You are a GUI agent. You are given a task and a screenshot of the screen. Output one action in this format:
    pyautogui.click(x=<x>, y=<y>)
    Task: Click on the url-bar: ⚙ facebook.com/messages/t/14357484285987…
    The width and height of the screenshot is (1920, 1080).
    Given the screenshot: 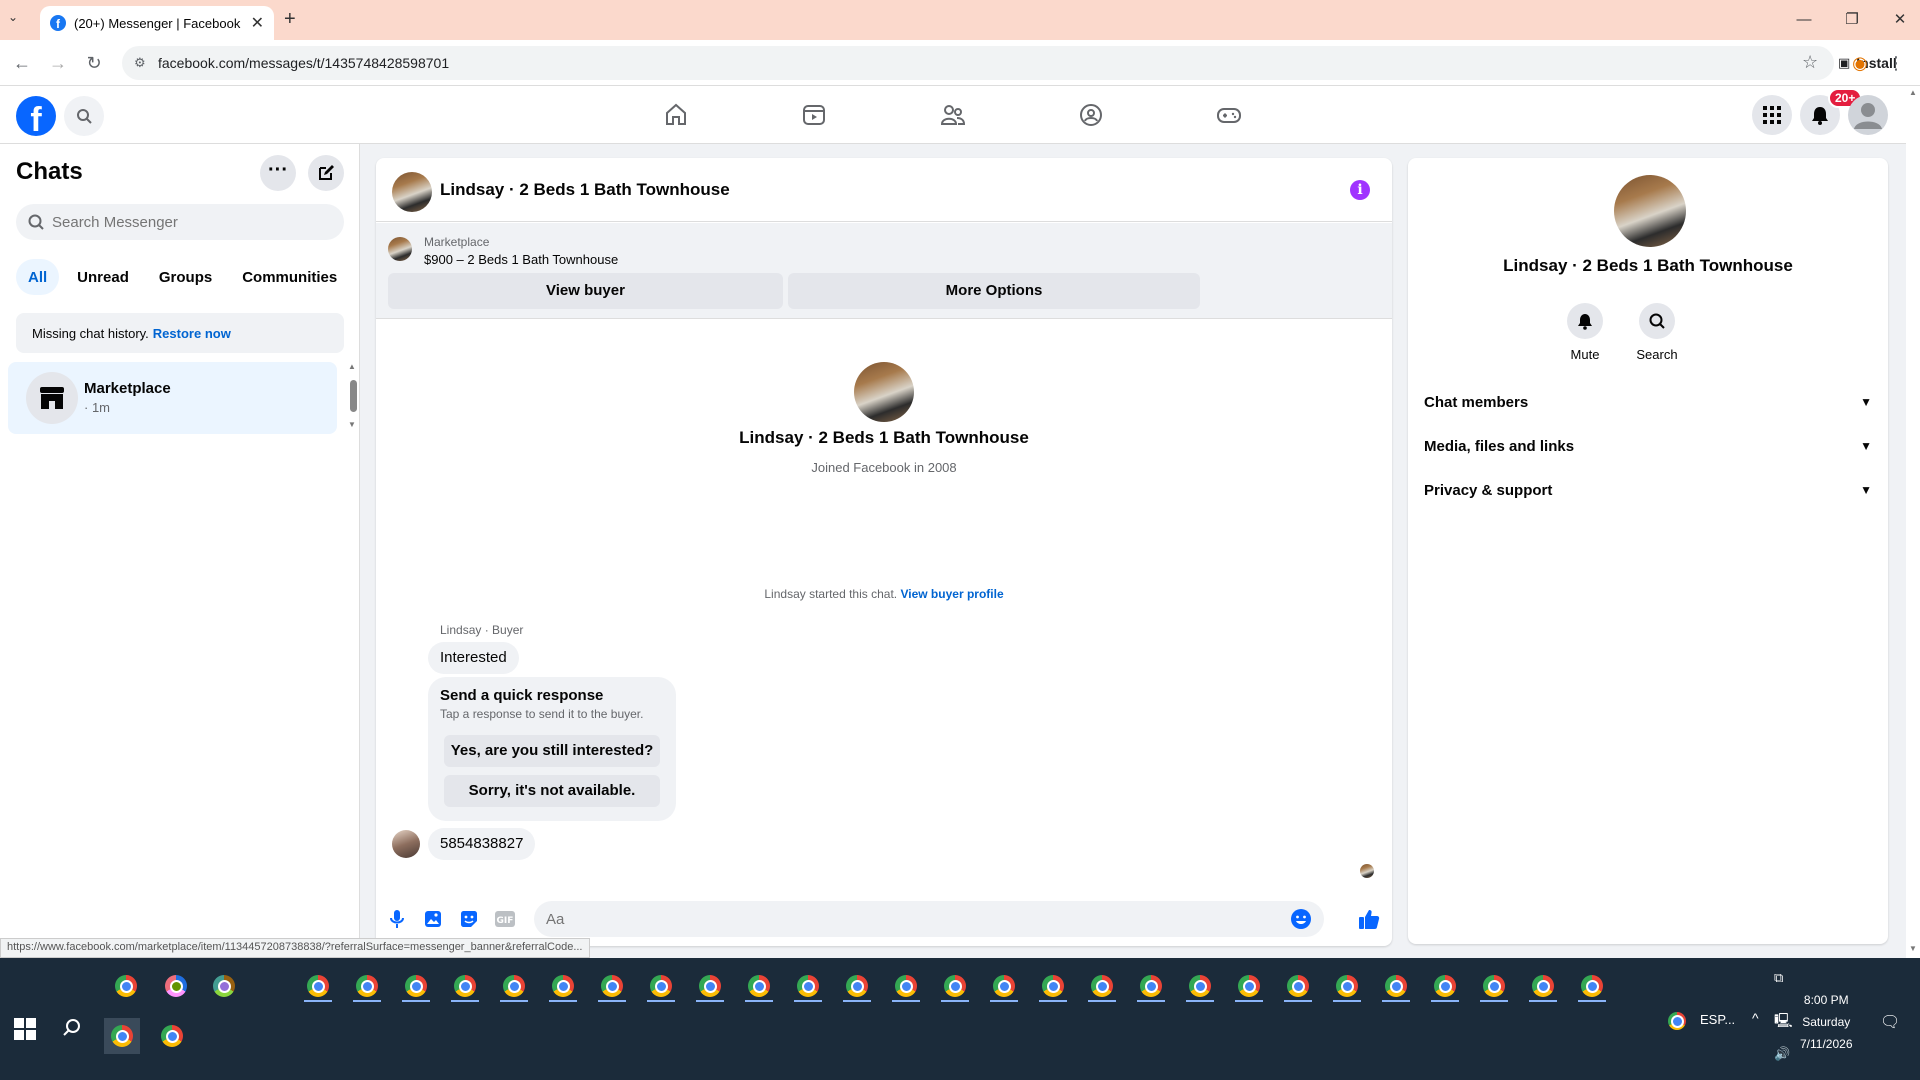 What is the action you would take?
    pyautogui.click(x=1009, y=63)
    